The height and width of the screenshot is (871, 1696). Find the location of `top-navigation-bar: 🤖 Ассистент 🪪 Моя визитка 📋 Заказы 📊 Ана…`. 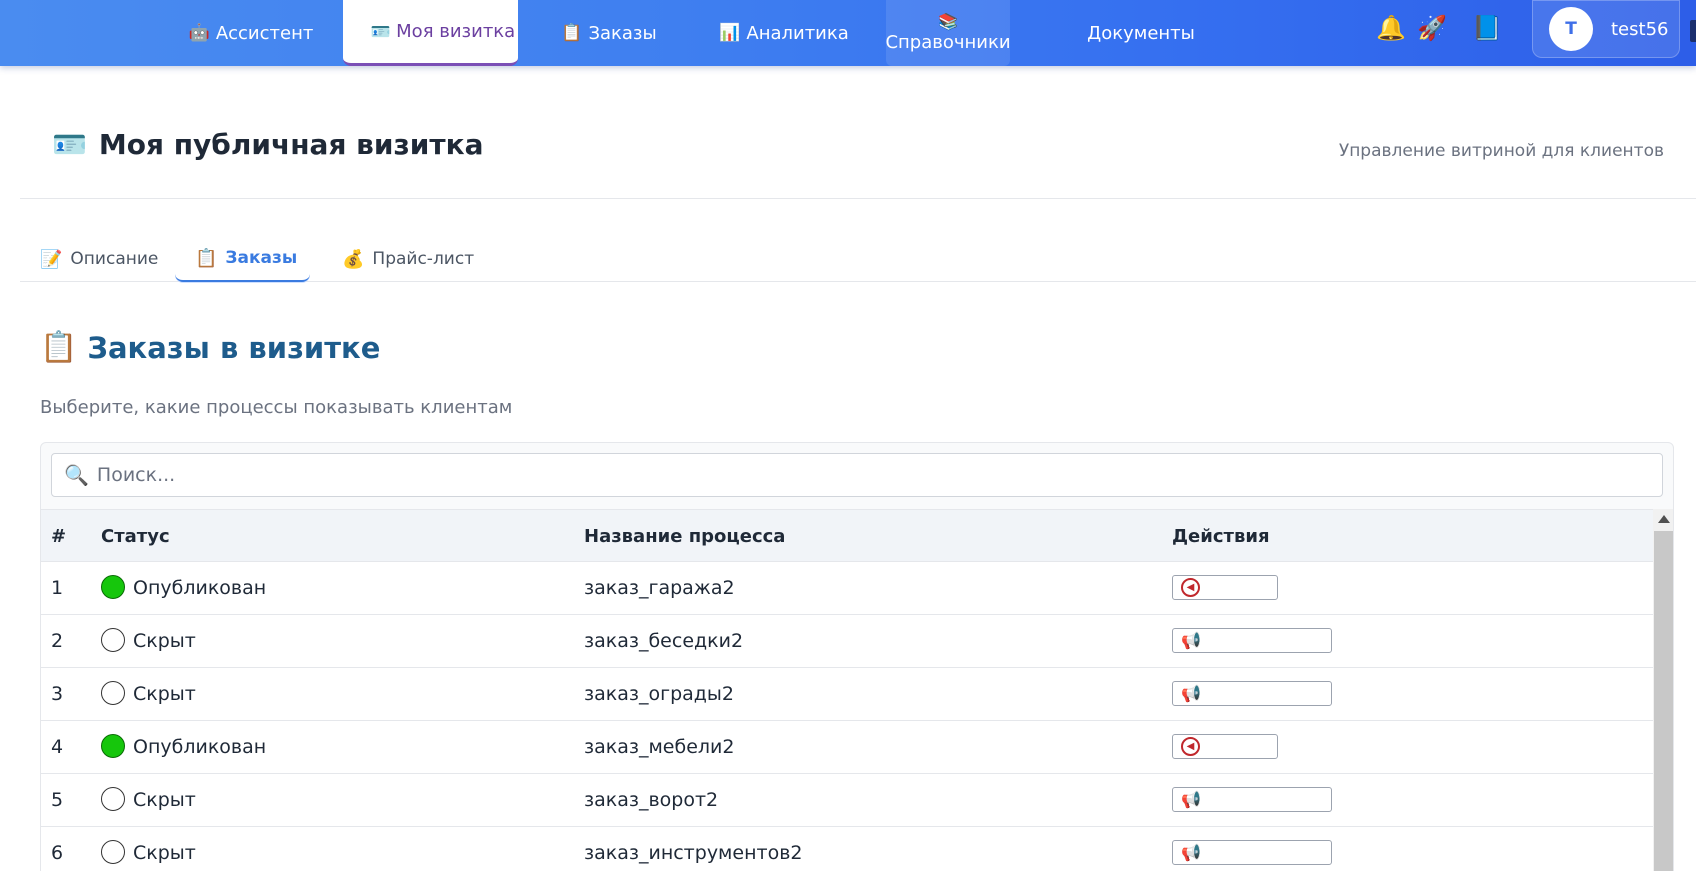

top-navigation-bar: 🤖 Ассистент 🪪 Моя визитка 📋 Заказы 📊 Ана… is located at coordinates (848, 33).